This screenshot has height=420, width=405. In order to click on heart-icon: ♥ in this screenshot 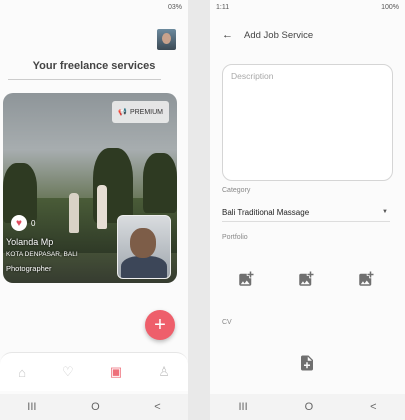, I will do `click(19, 223)`.